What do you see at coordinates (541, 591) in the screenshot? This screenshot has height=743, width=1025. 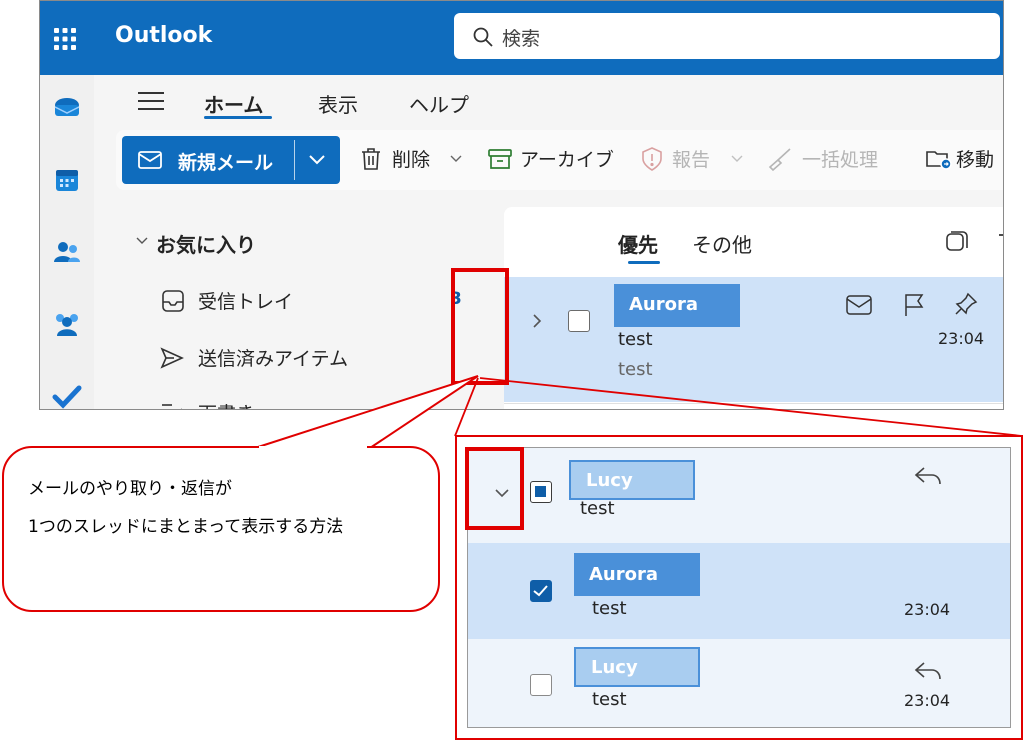 I see `checked-checkbox` at bounding box center [541, 591].